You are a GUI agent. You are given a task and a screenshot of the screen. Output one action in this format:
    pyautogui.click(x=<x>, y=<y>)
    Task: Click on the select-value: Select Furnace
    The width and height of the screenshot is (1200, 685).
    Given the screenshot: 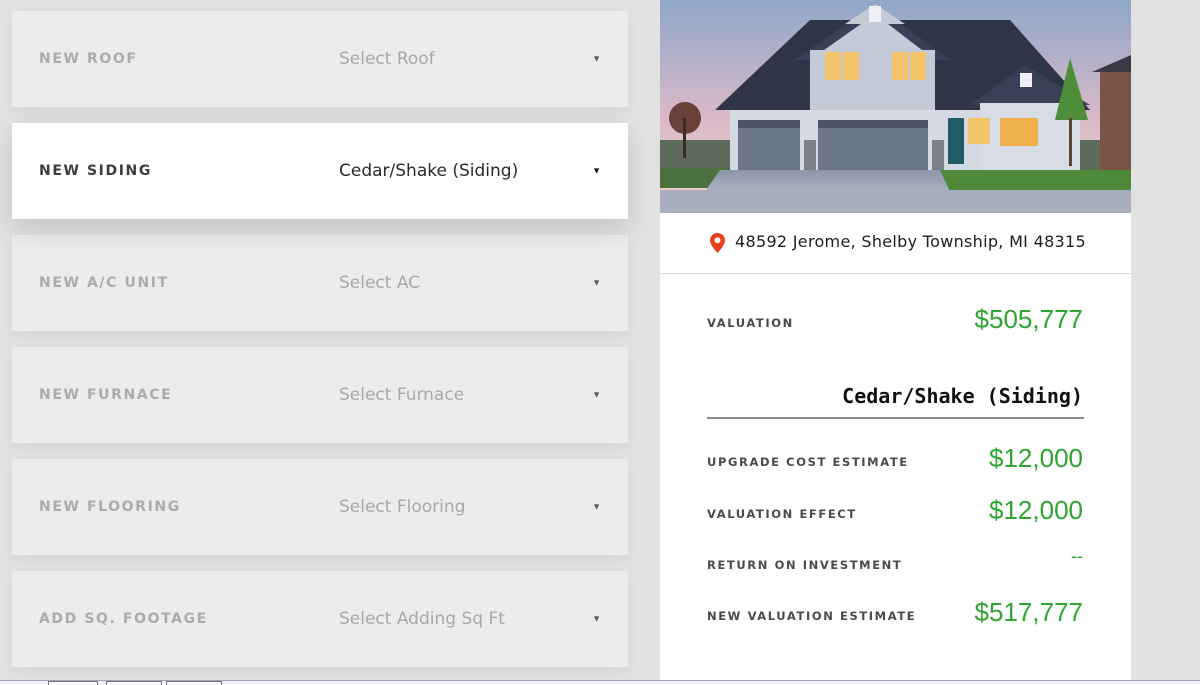 What is the action you would take?
    pyautogui.click(x=402, y=395)
    